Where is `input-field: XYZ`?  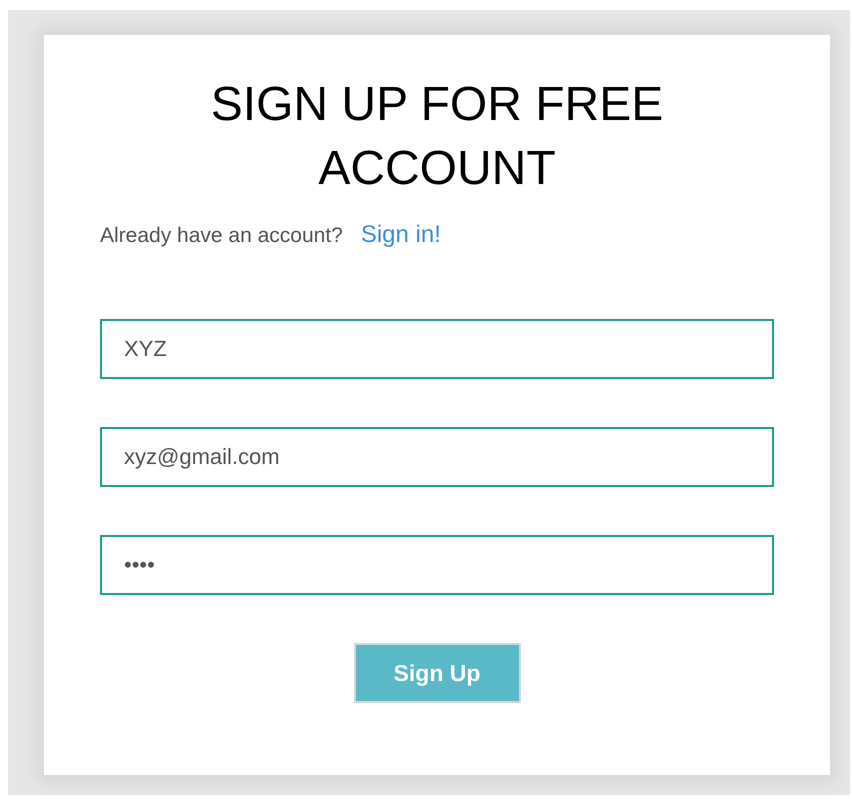 input-field: XYZ is located at coordinates (437, 349).